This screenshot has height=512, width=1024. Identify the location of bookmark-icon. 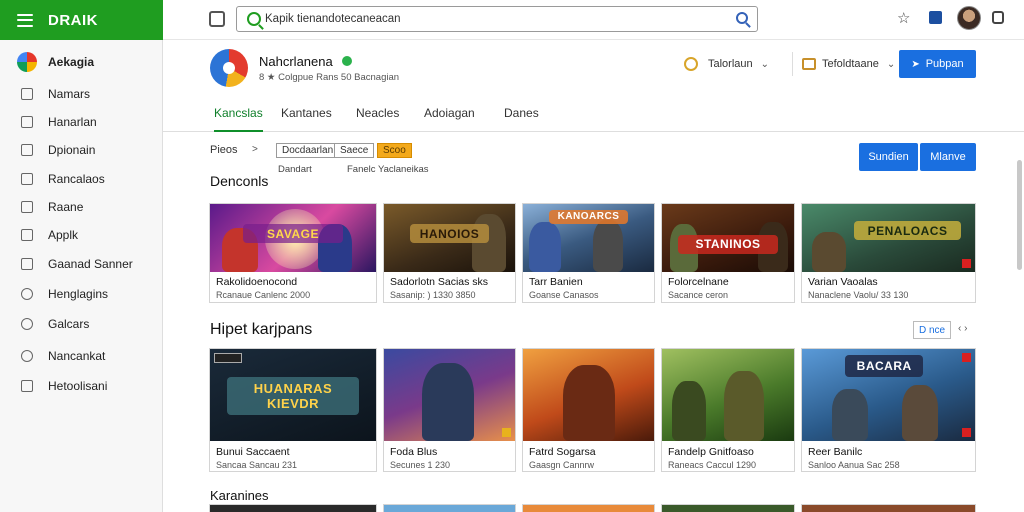
(935, 17).